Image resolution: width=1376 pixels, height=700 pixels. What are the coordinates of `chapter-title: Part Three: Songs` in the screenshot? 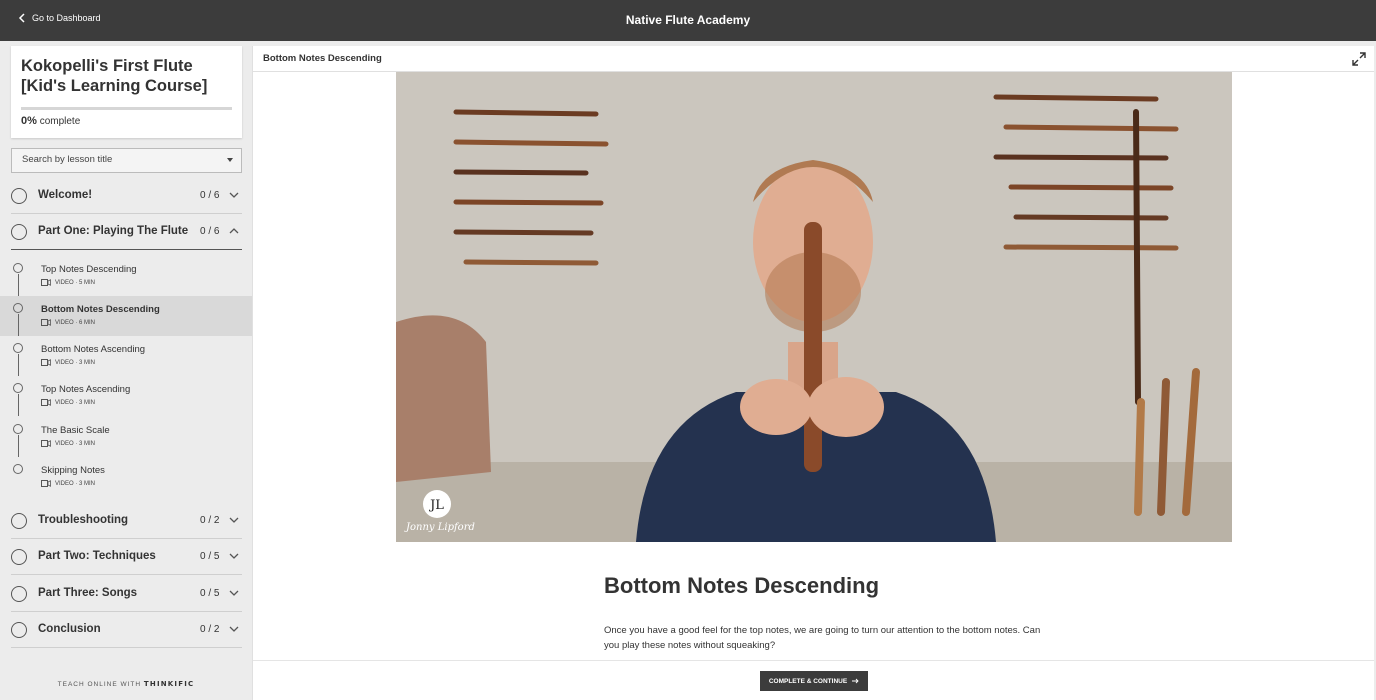 It's located at (88, 593).